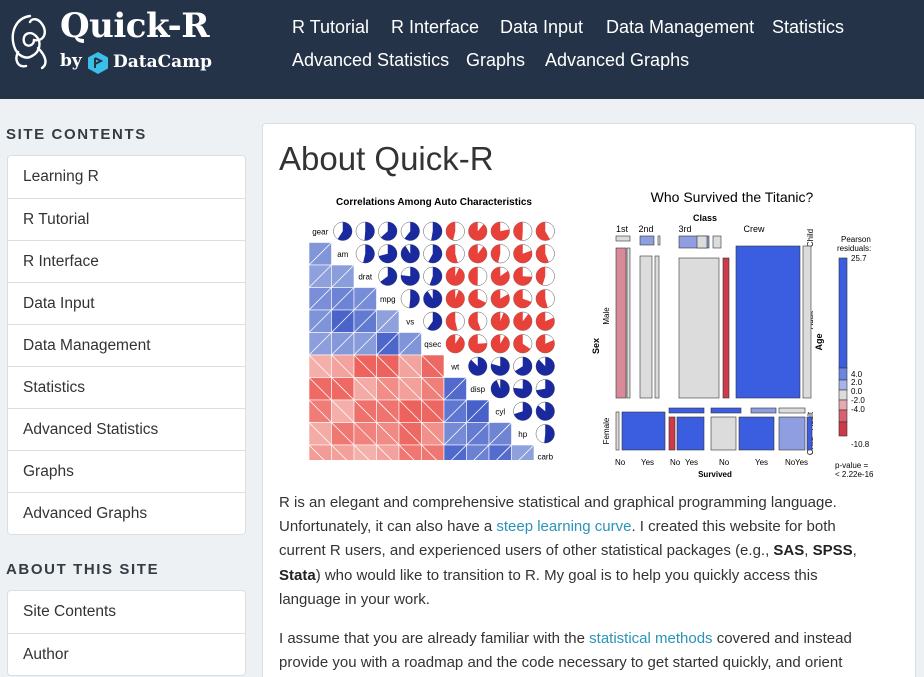 This screenshot has width=924, height=677. I want to click on legend-tick-label: 2.0, so click(857, 382).